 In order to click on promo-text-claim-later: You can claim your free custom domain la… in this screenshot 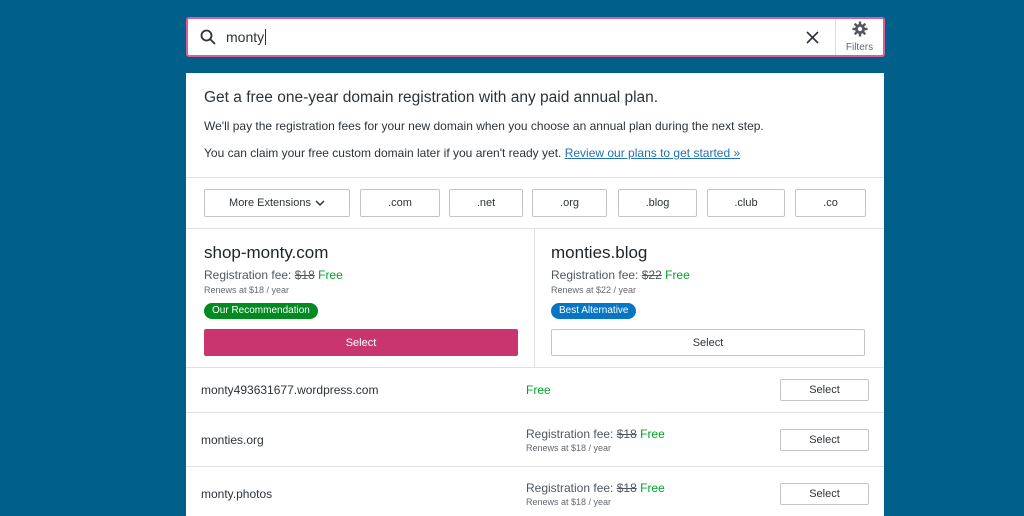, I will do `click(535, 153)`.